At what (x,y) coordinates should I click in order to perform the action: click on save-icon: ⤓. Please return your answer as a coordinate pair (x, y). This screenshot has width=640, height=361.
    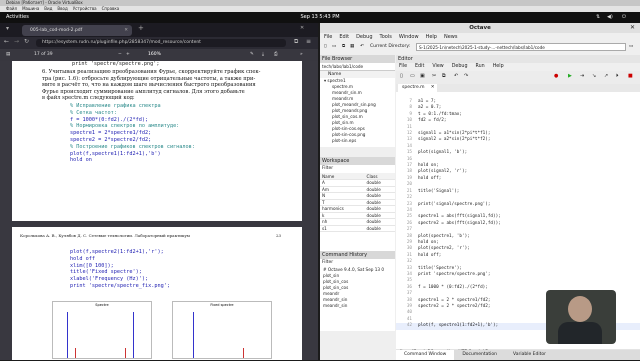
    Looking at the image, I should click on (263, 55).